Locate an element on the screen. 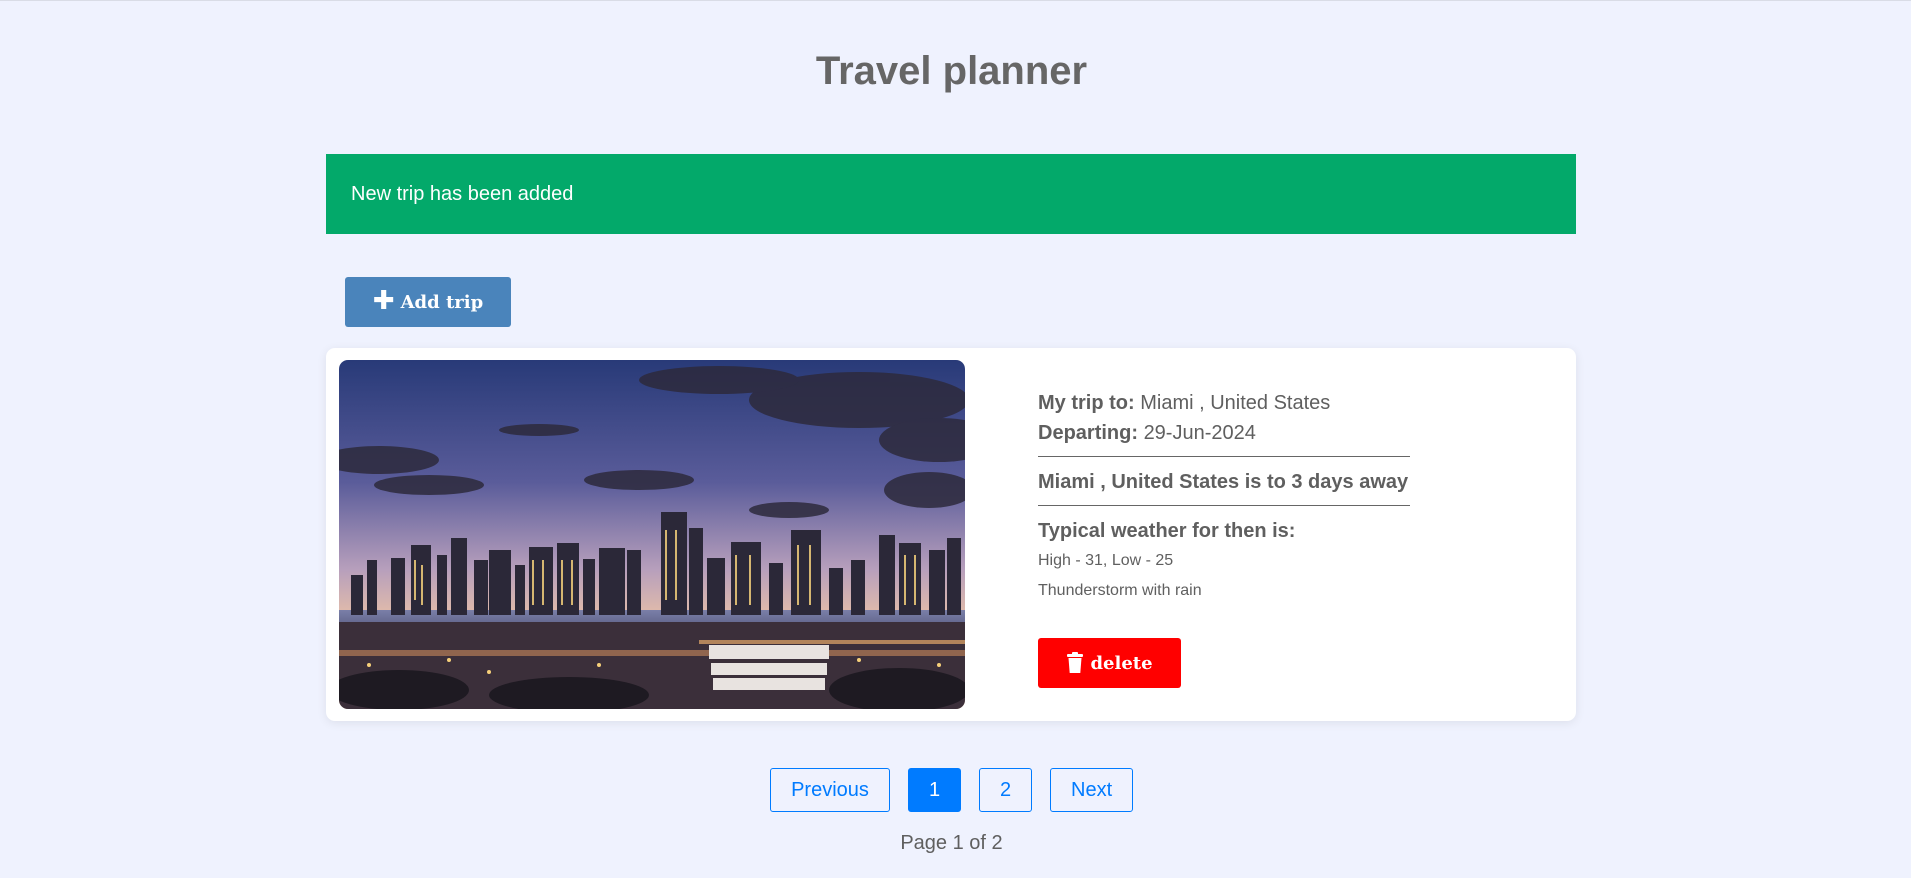 This screenshot has width=1911, height=878. destination-value: Miami , United States is located at coordinates (1235, 403).